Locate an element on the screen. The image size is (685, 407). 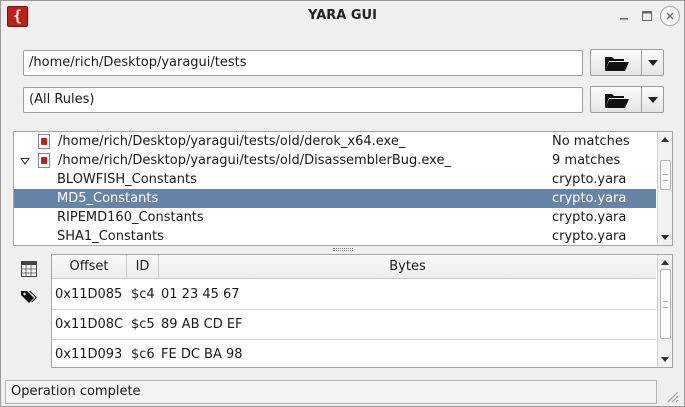
table-row: 0x11D08C $c5 89 AB CD EF is located at coordinates (354, 325).